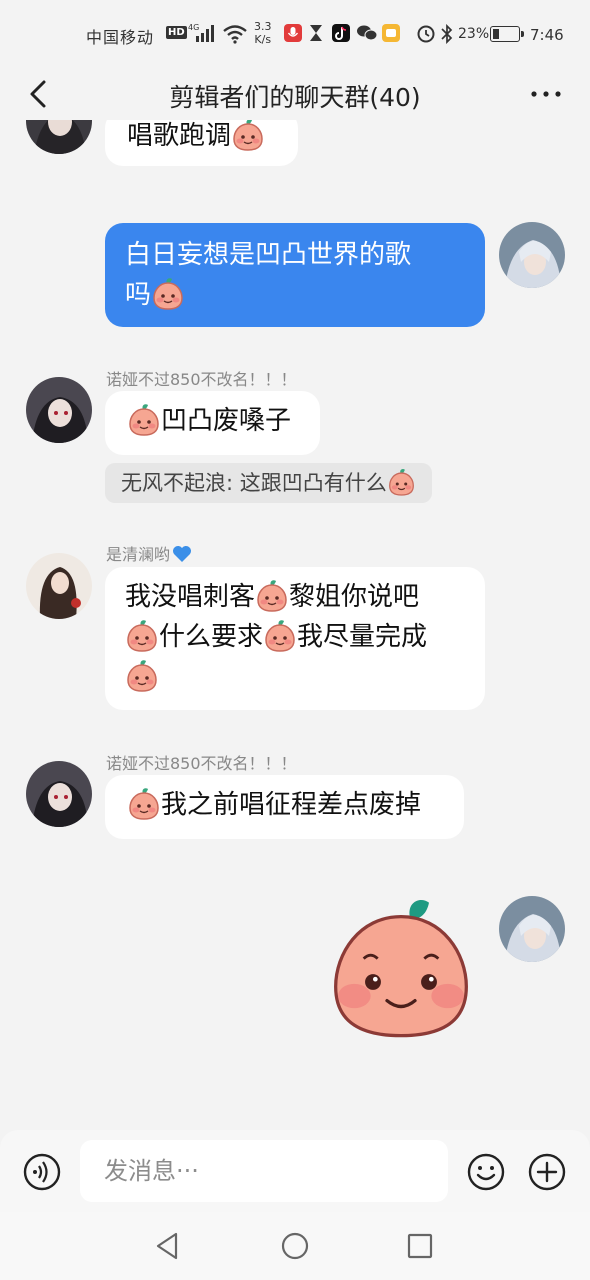 The height and width of the screenshot is (1280, 590). I want to click on message-text: 黎姐你说吧, so click(354, 597).